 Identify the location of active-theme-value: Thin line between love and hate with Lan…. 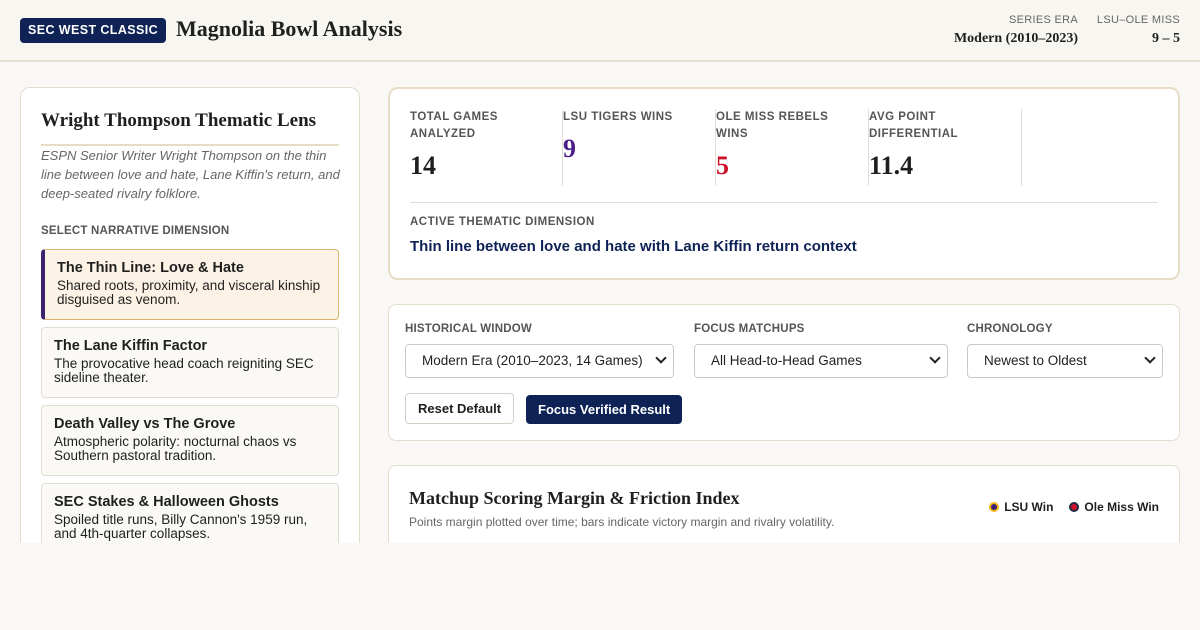
(633, 246).